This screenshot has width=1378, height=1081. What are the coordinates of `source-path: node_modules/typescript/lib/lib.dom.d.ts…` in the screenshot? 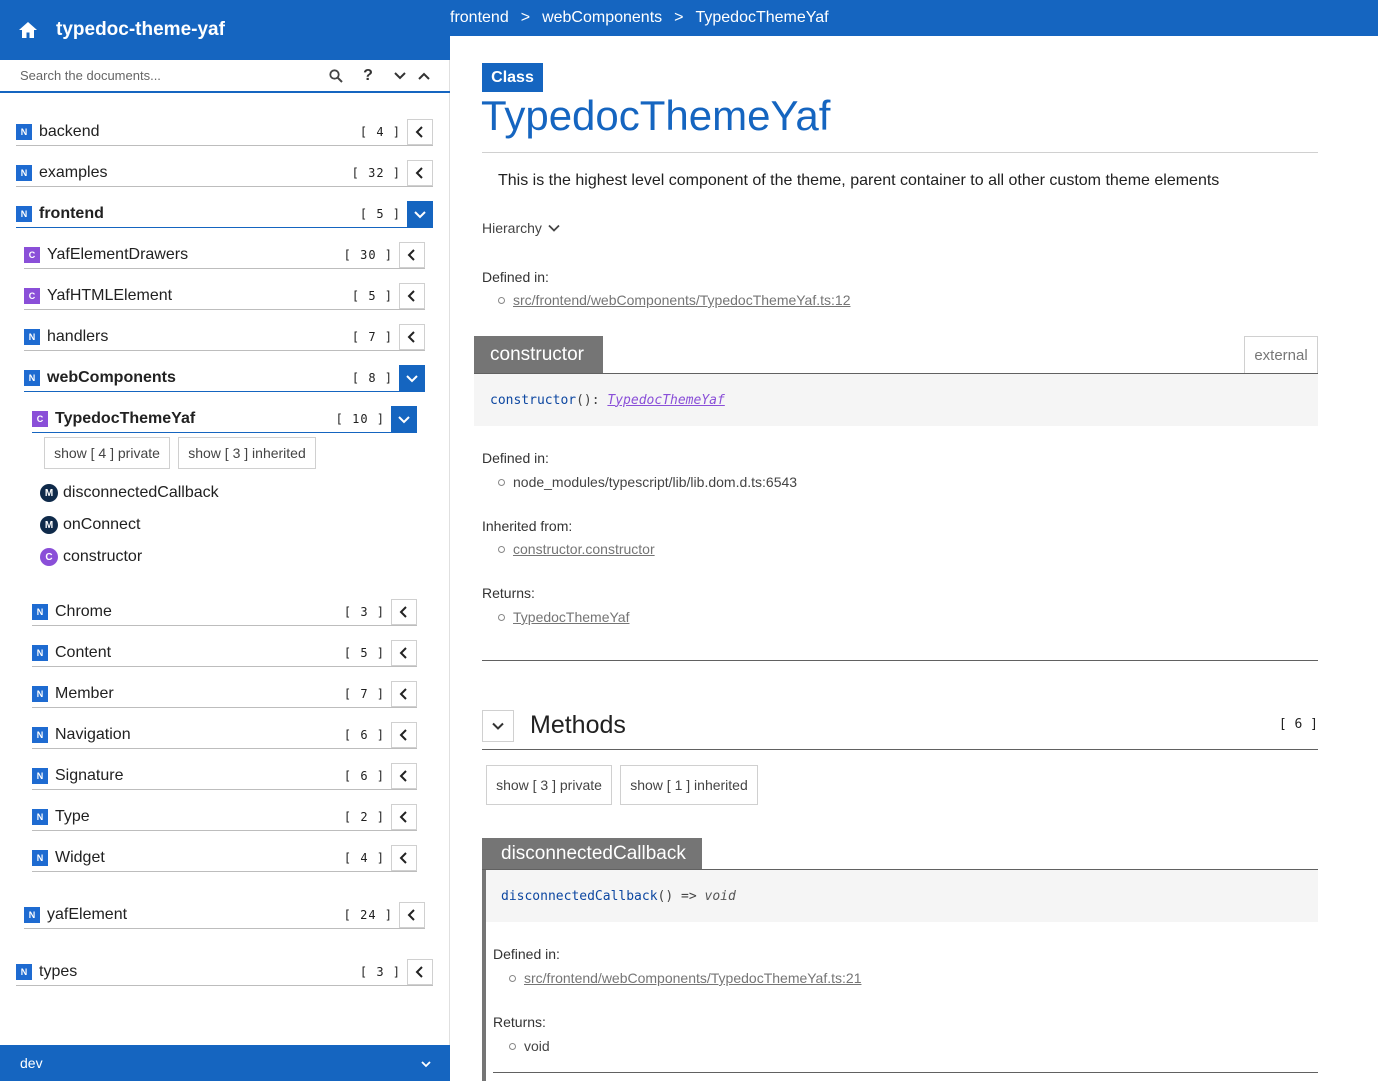 It's located at (655, 482).